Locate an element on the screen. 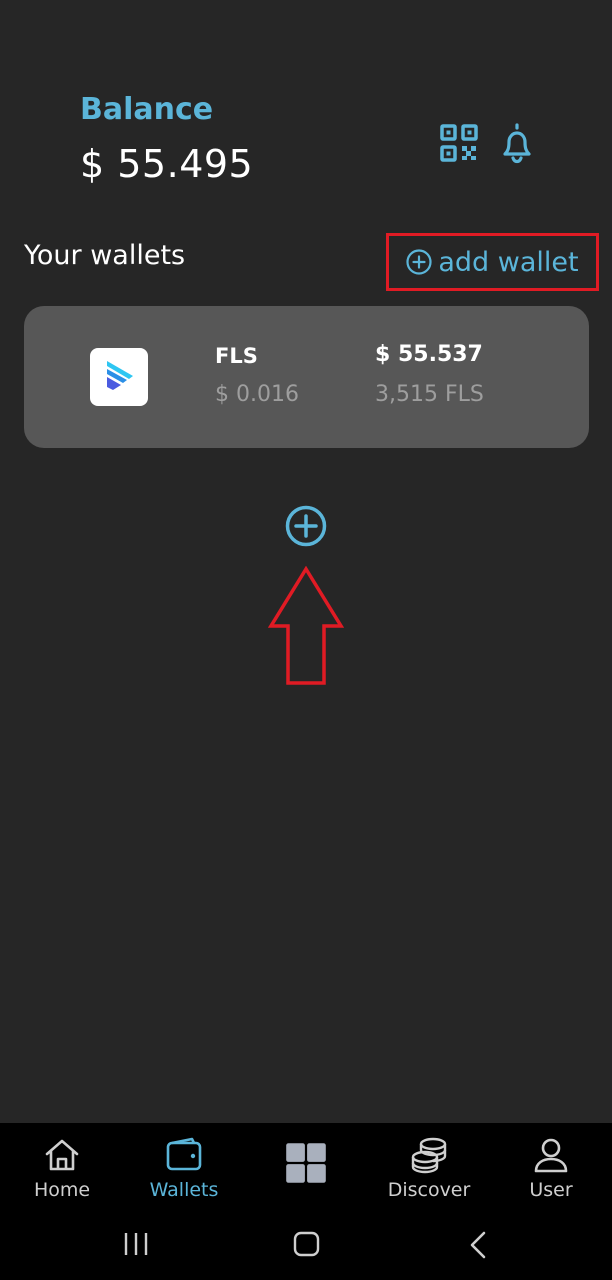  nav-wallets: Wallets is located at coordinates (184, 1175).